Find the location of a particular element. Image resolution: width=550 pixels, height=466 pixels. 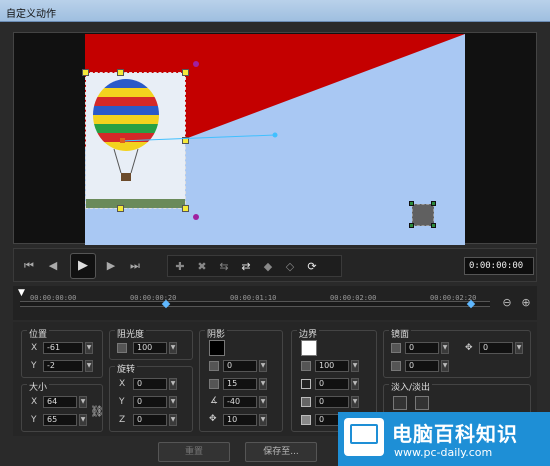

motion-path is located at coordinates (199, 137).